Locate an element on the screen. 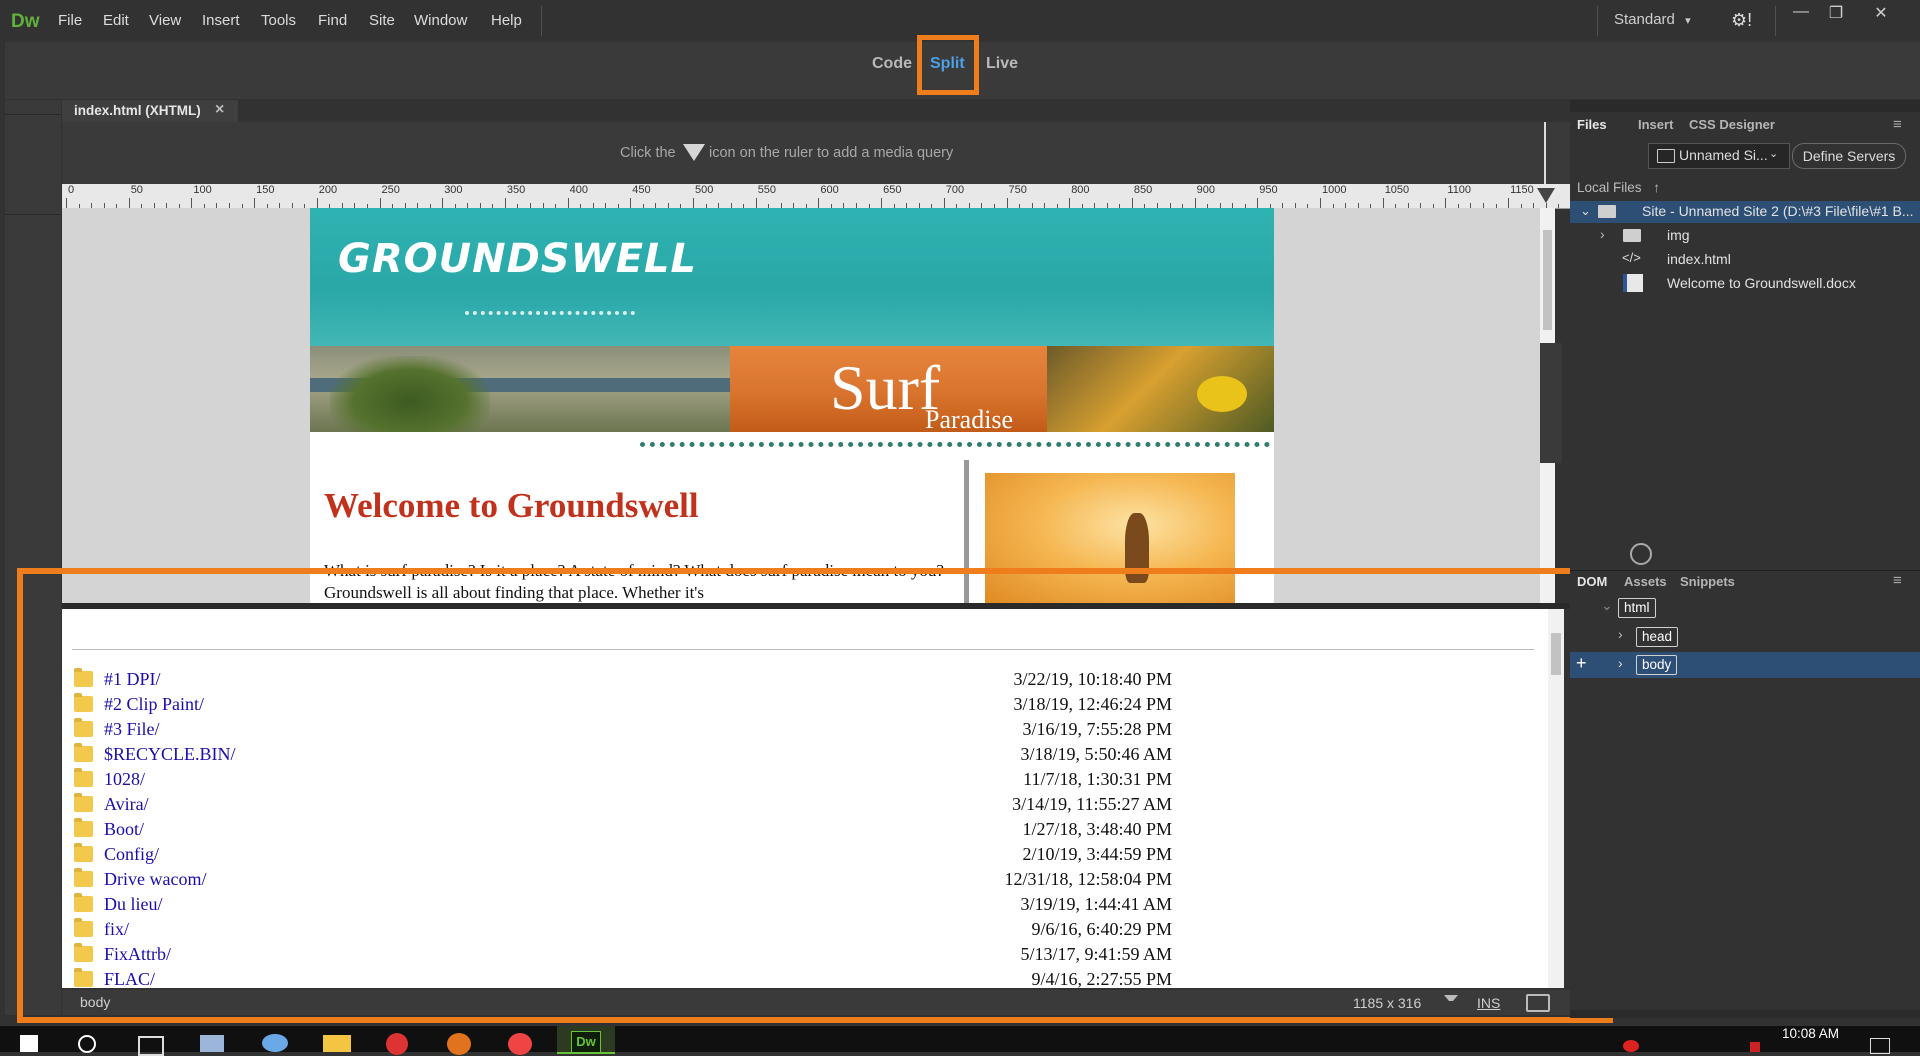 This screenshot has height=1056, width=1920. document-tab-label: index.html (XHTML) is located at coordinates (137, 110).